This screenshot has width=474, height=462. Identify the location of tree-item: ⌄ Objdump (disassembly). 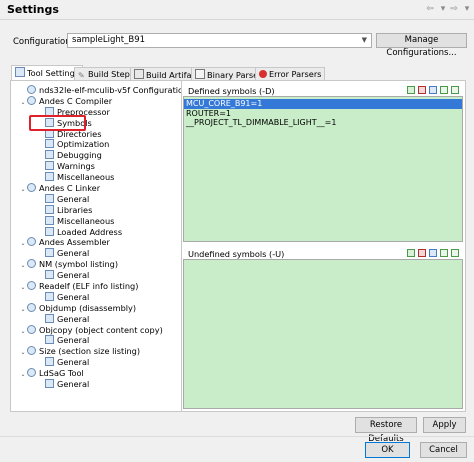
(96, 308).